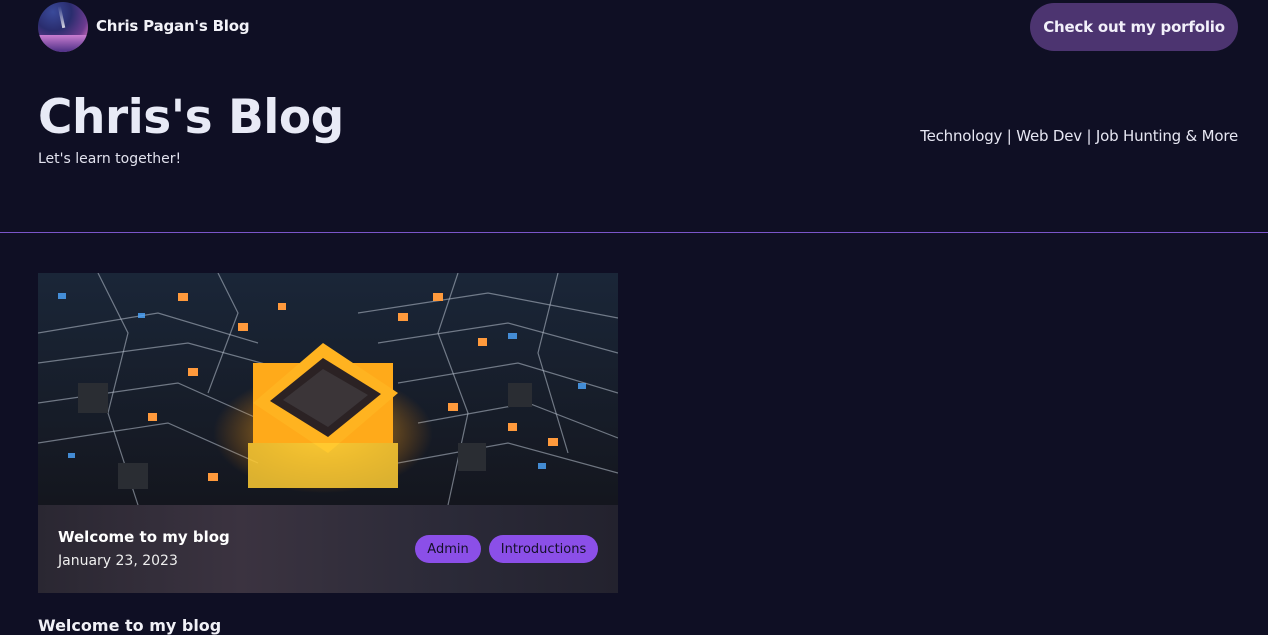 This screenshot has height=635, width=1268. What do you see at coordinates (118, 561) in the screenshot?
I see `post-date: January 23, 2023` at bounding box center [118, 561].